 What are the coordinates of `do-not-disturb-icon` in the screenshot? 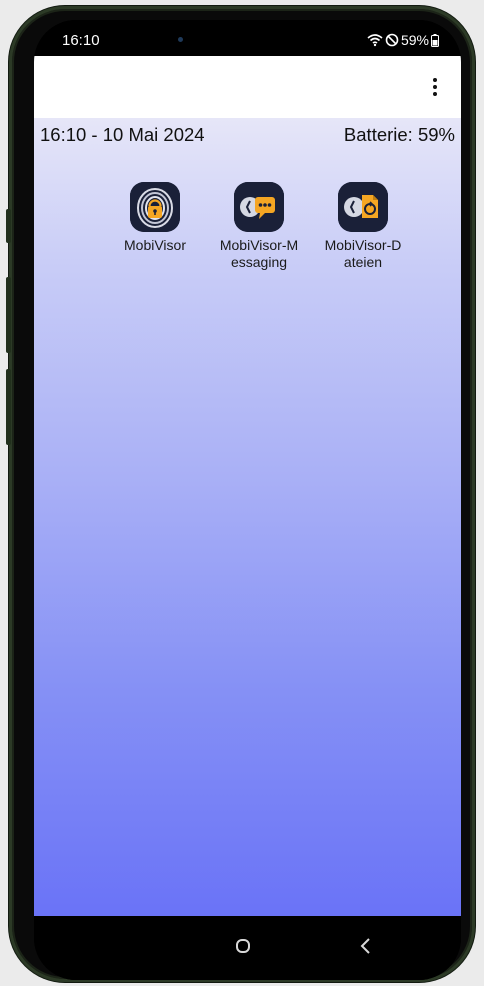 It's located at (392, 40).